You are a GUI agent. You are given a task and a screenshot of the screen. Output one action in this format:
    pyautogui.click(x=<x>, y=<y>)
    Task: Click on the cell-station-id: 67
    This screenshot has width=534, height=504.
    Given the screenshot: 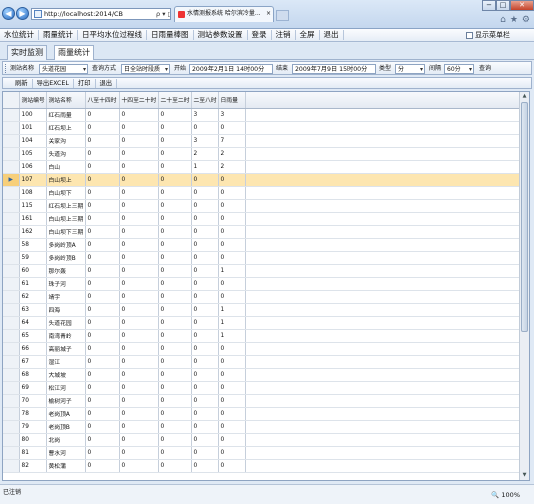 What is the action you would take?
    pyautogui.click(x=33, y=362)
    